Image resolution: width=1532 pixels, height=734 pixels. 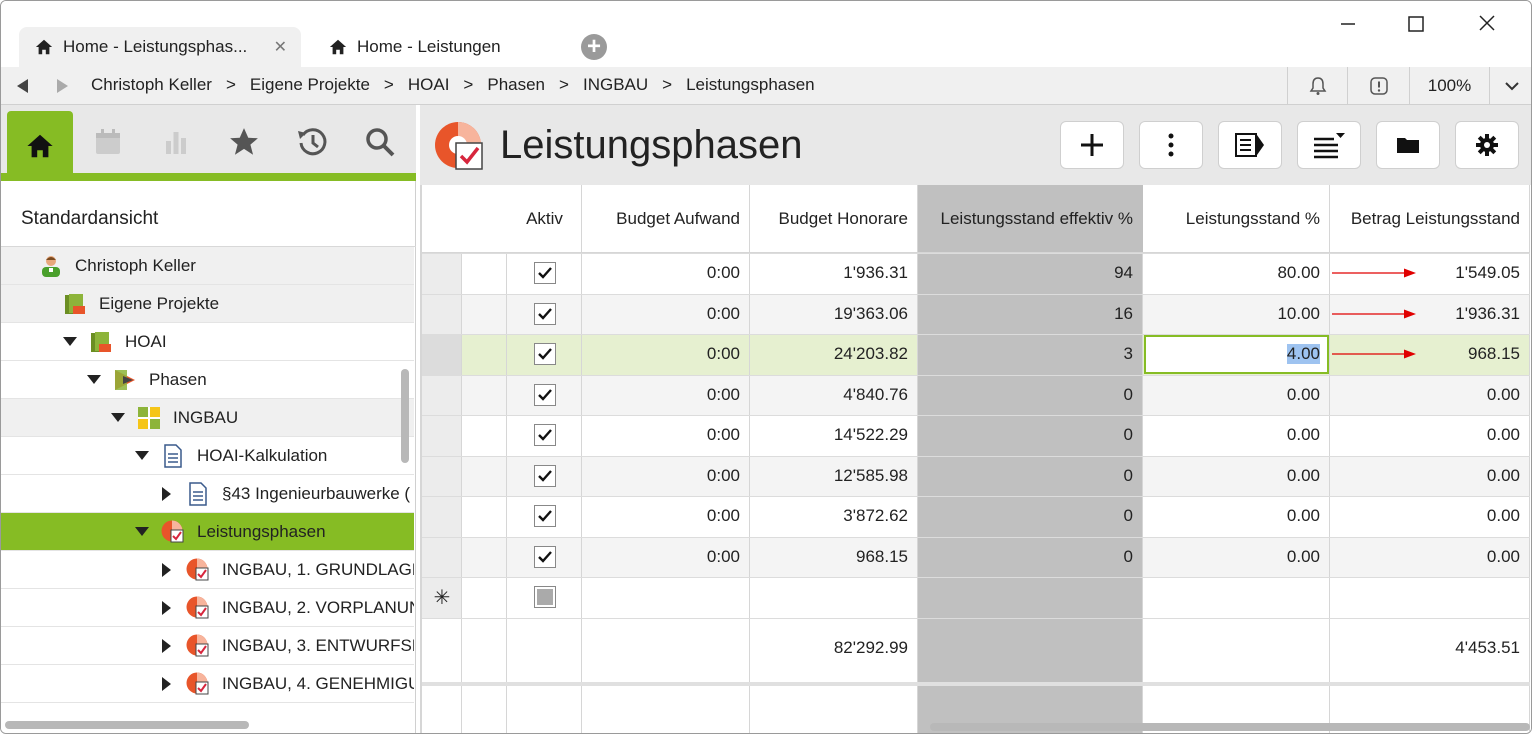 What do you see at coordinates (1236, 219) in the screenshot?
I see `column-header: Leistungsstand %` at bounding box center [1236, 219].